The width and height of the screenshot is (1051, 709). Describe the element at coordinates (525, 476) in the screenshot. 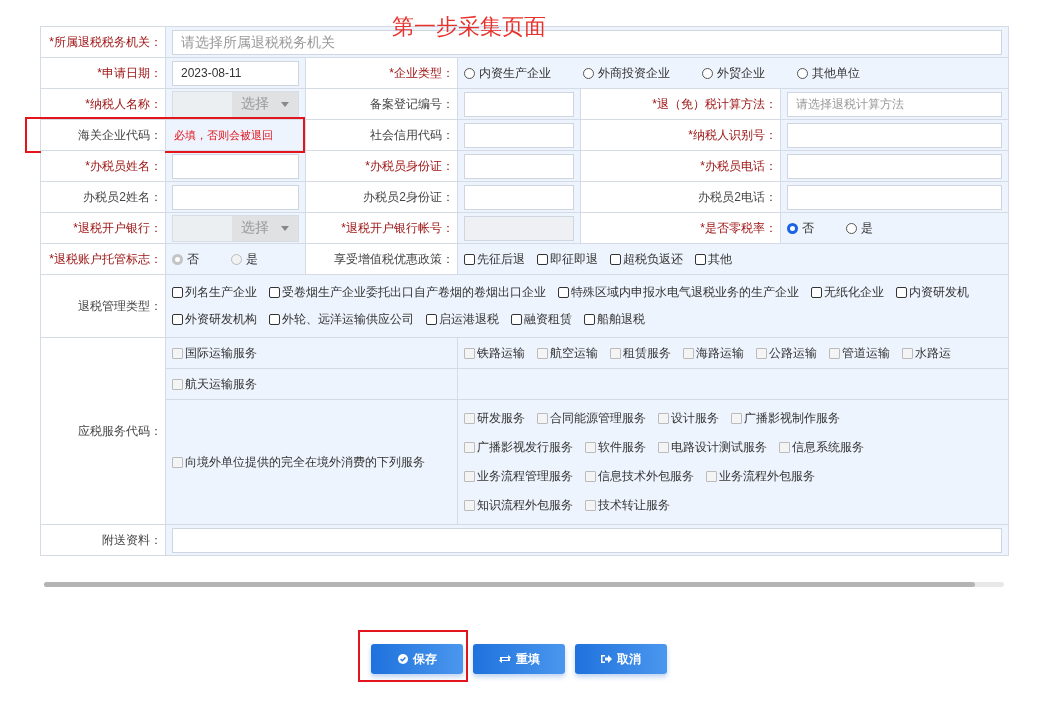

I see `option-label: 业务流程管理服务` at that location.